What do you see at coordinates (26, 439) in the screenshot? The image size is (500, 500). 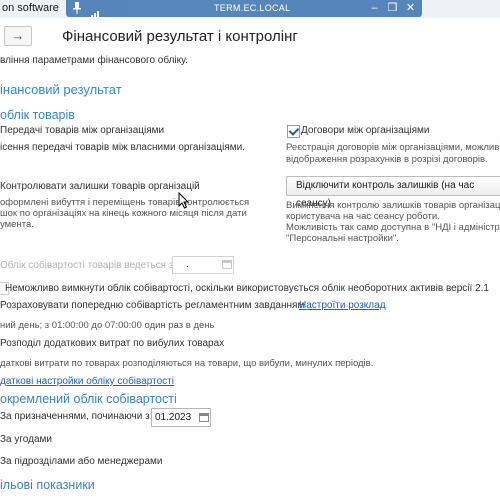 I see `by-contracts-label: За угодами` at bounding box center [26, 439].